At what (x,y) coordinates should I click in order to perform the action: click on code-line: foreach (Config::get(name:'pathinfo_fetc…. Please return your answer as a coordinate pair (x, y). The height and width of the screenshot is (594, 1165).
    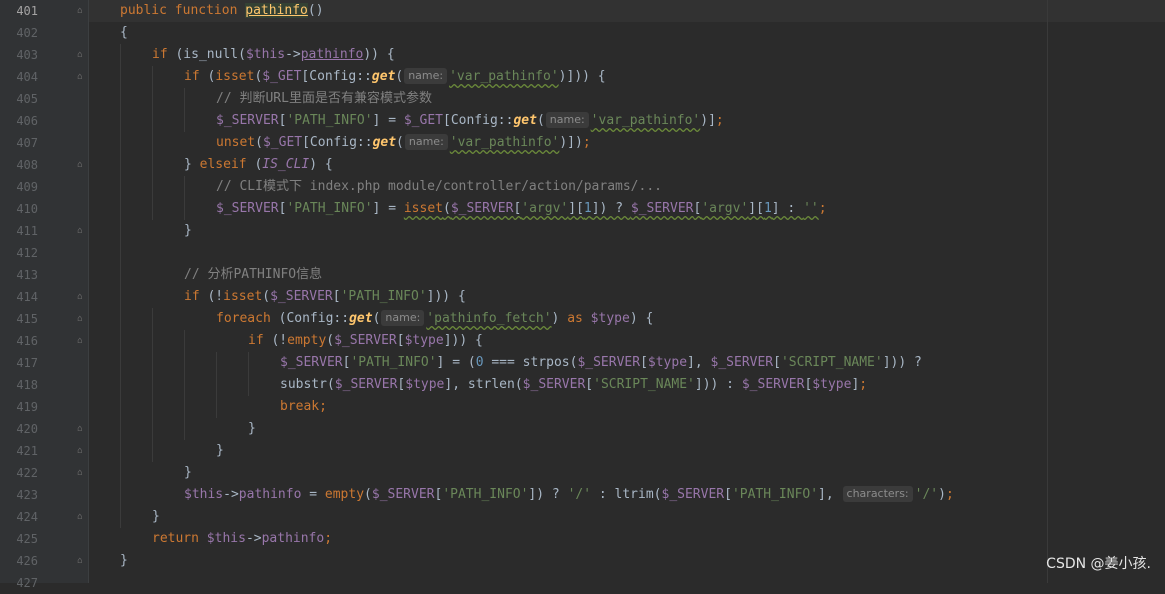
    Looking at the image, I should click on (627, 319).